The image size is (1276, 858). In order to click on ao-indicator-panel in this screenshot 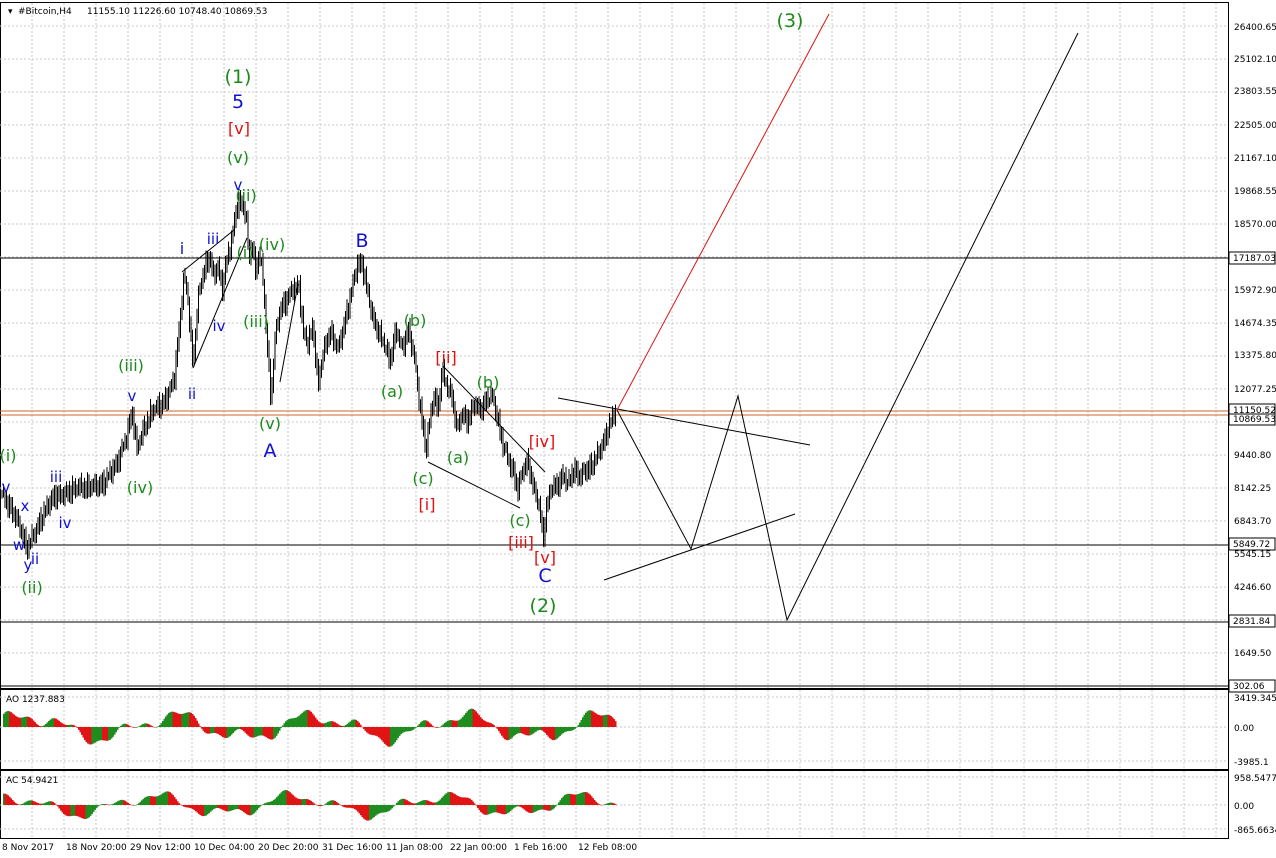, I will do `click(614, 729)`.